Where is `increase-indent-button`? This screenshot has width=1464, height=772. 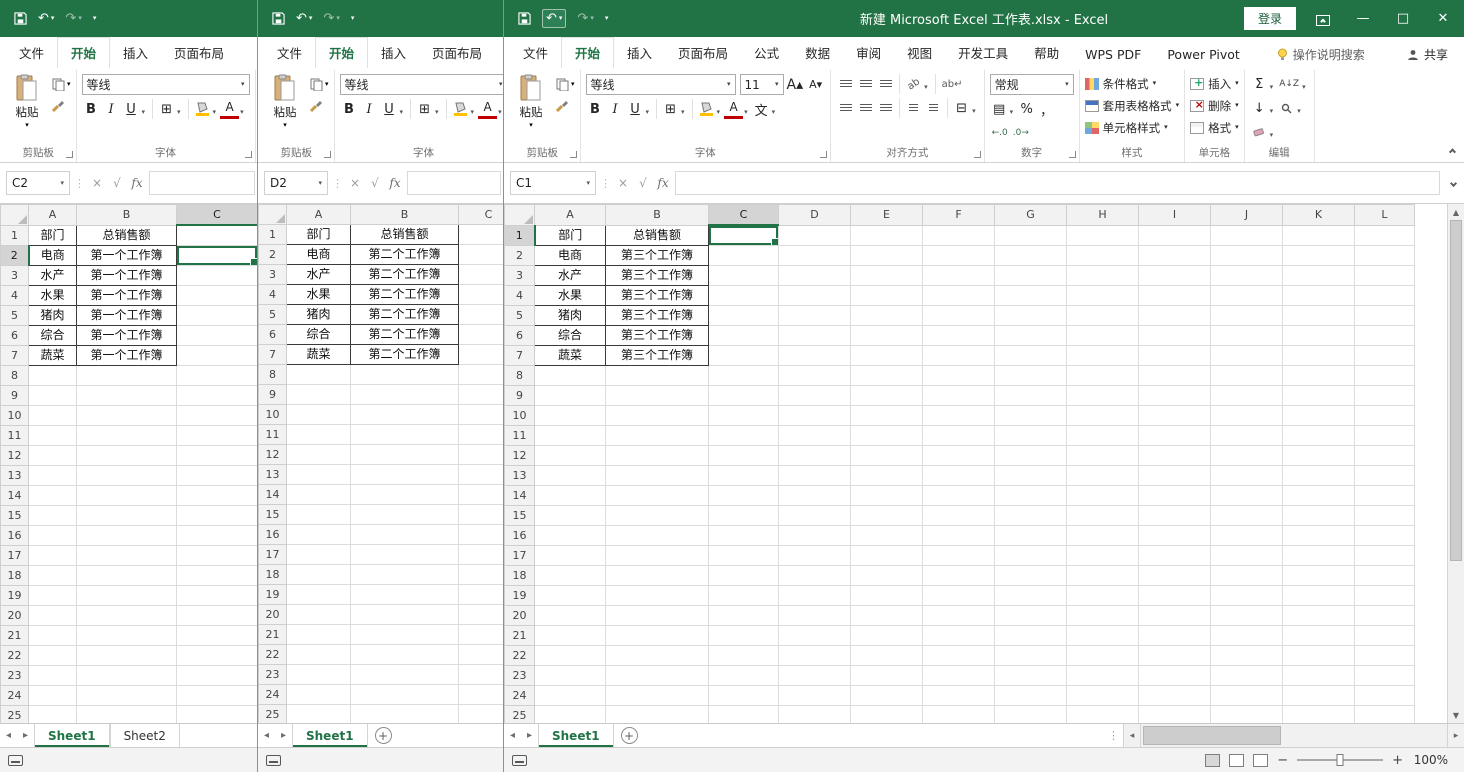
increase-indent-button is located at coordinates (933, 108).